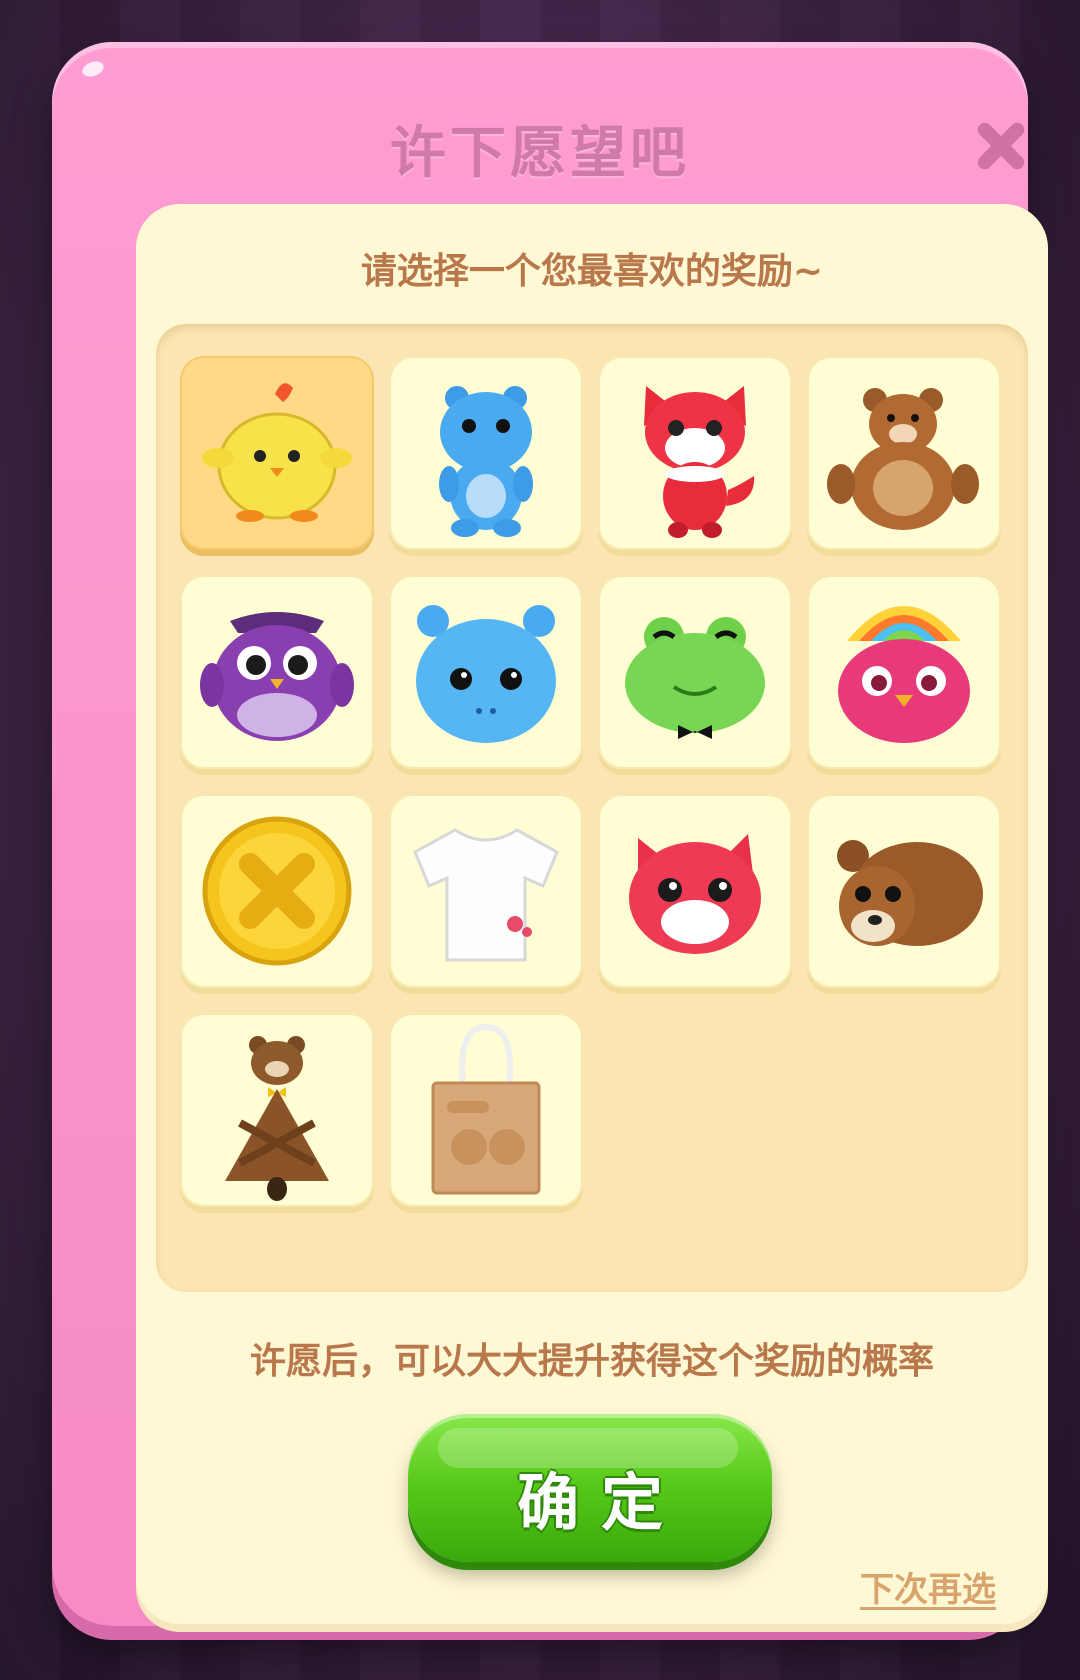 The width and height of the screenshot is (1080, 1680). I want to click on reward-tile-bear-head, so click(904, 891).